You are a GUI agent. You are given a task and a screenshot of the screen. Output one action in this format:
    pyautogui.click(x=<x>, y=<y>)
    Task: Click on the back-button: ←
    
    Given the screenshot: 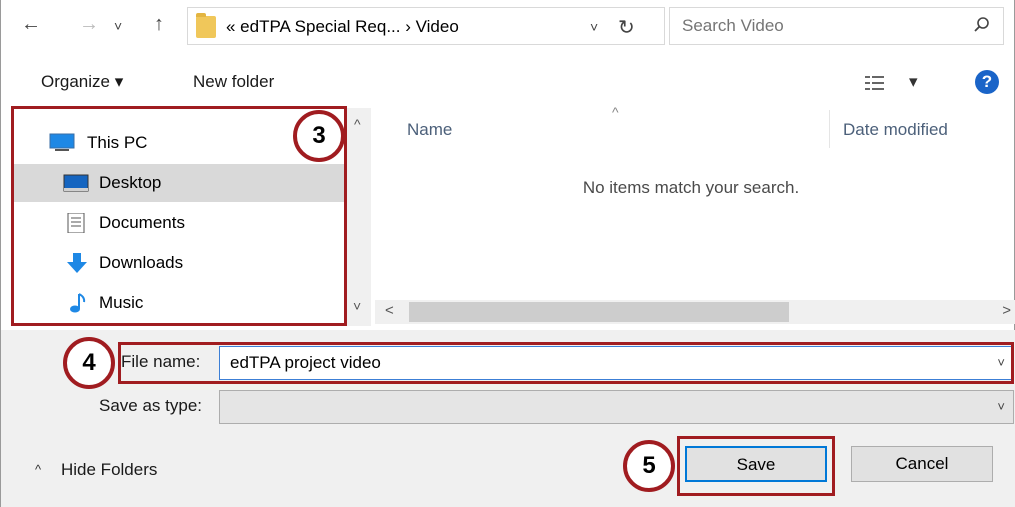 What is the action you would take?
    pyautogui.click(x=31, y=24)
    